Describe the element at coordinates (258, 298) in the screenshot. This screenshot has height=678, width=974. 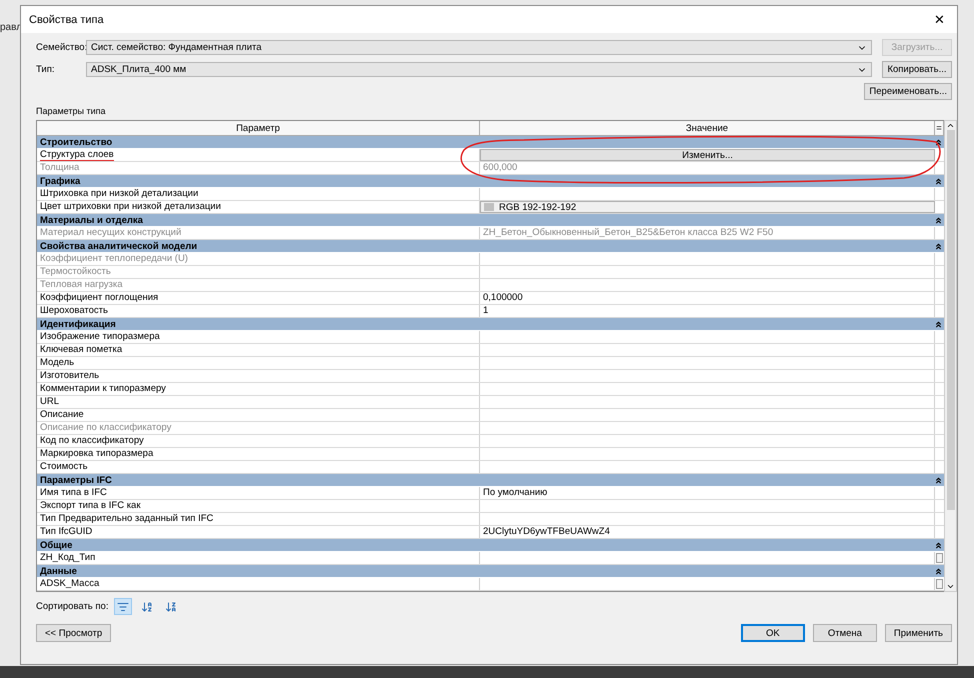
I see `parameter-cell: Коэффициент поглощения` at that location.